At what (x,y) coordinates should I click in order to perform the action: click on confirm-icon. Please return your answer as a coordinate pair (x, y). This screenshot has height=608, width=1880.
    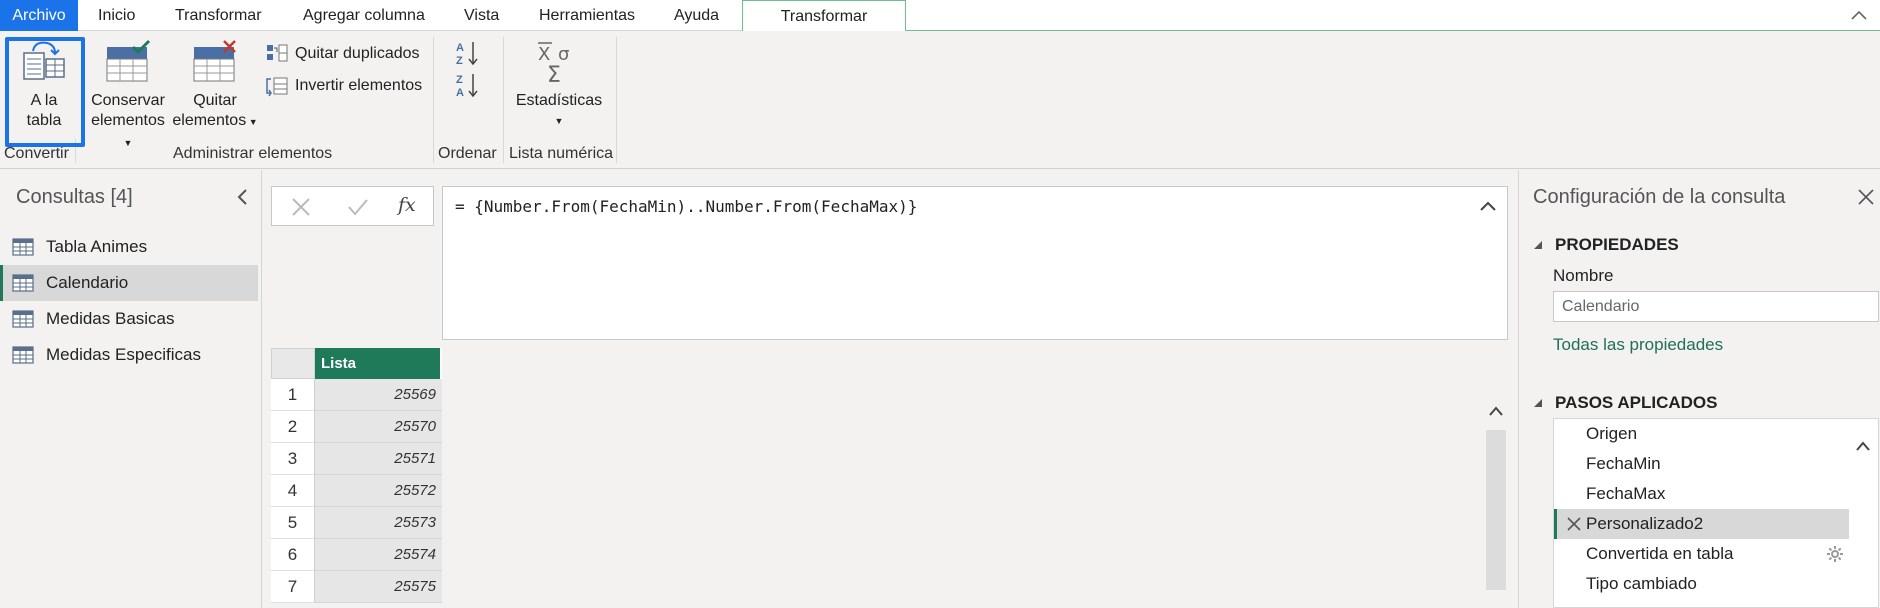
    Looking at the image, I should click on (358, 207).